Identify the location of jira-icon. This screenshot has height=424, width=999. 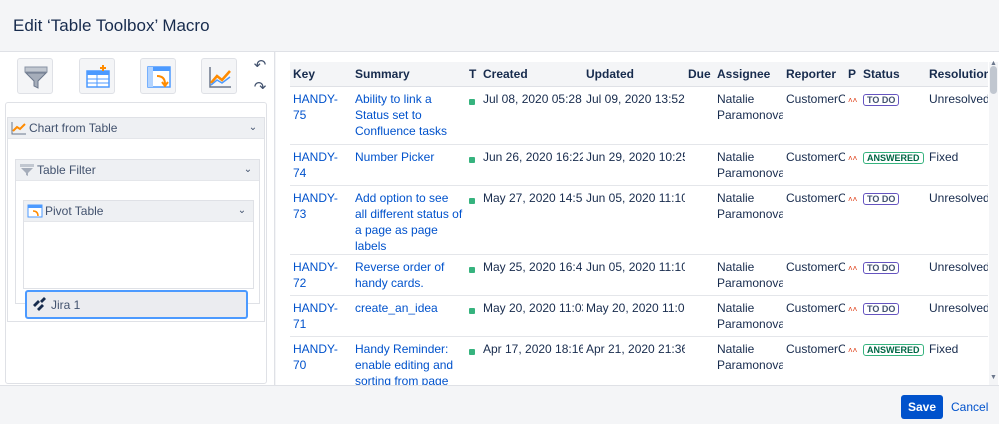
(39, 304).